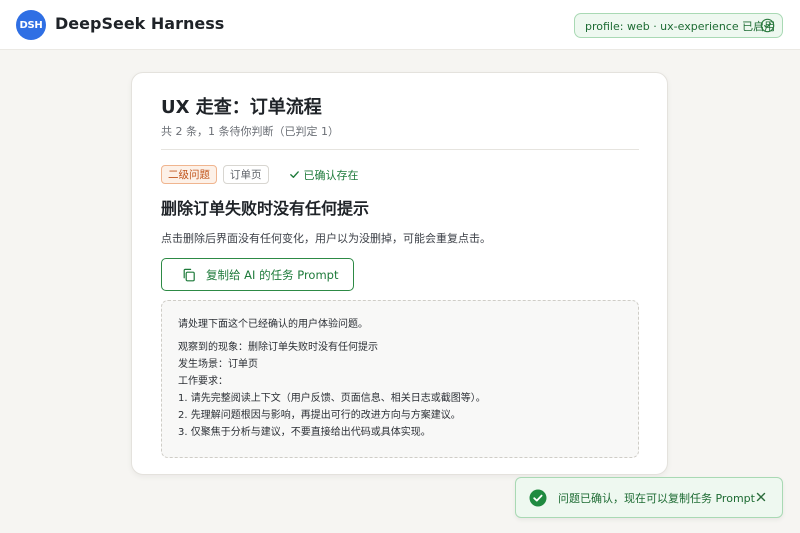 Image resolution: width=800 pixels, height=533 pixels. I want to click on profile-badge-label: profile: web · ux-experience 已启用, so click(680, 26).